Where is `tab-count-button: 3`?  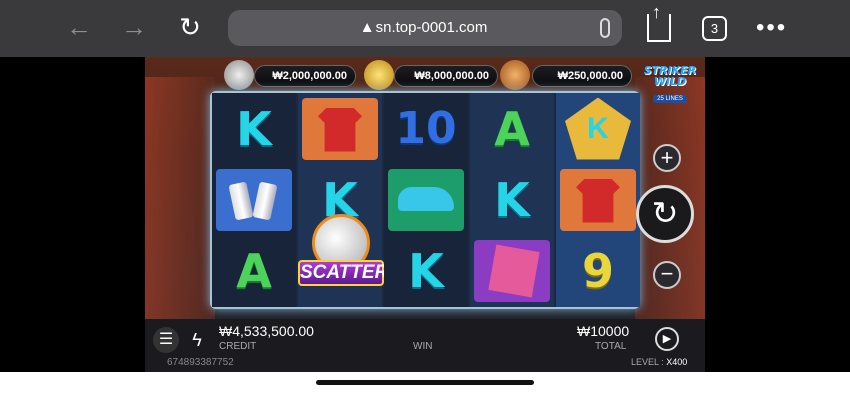 tab-count-button: 3 is located at coordinates (714, 28).